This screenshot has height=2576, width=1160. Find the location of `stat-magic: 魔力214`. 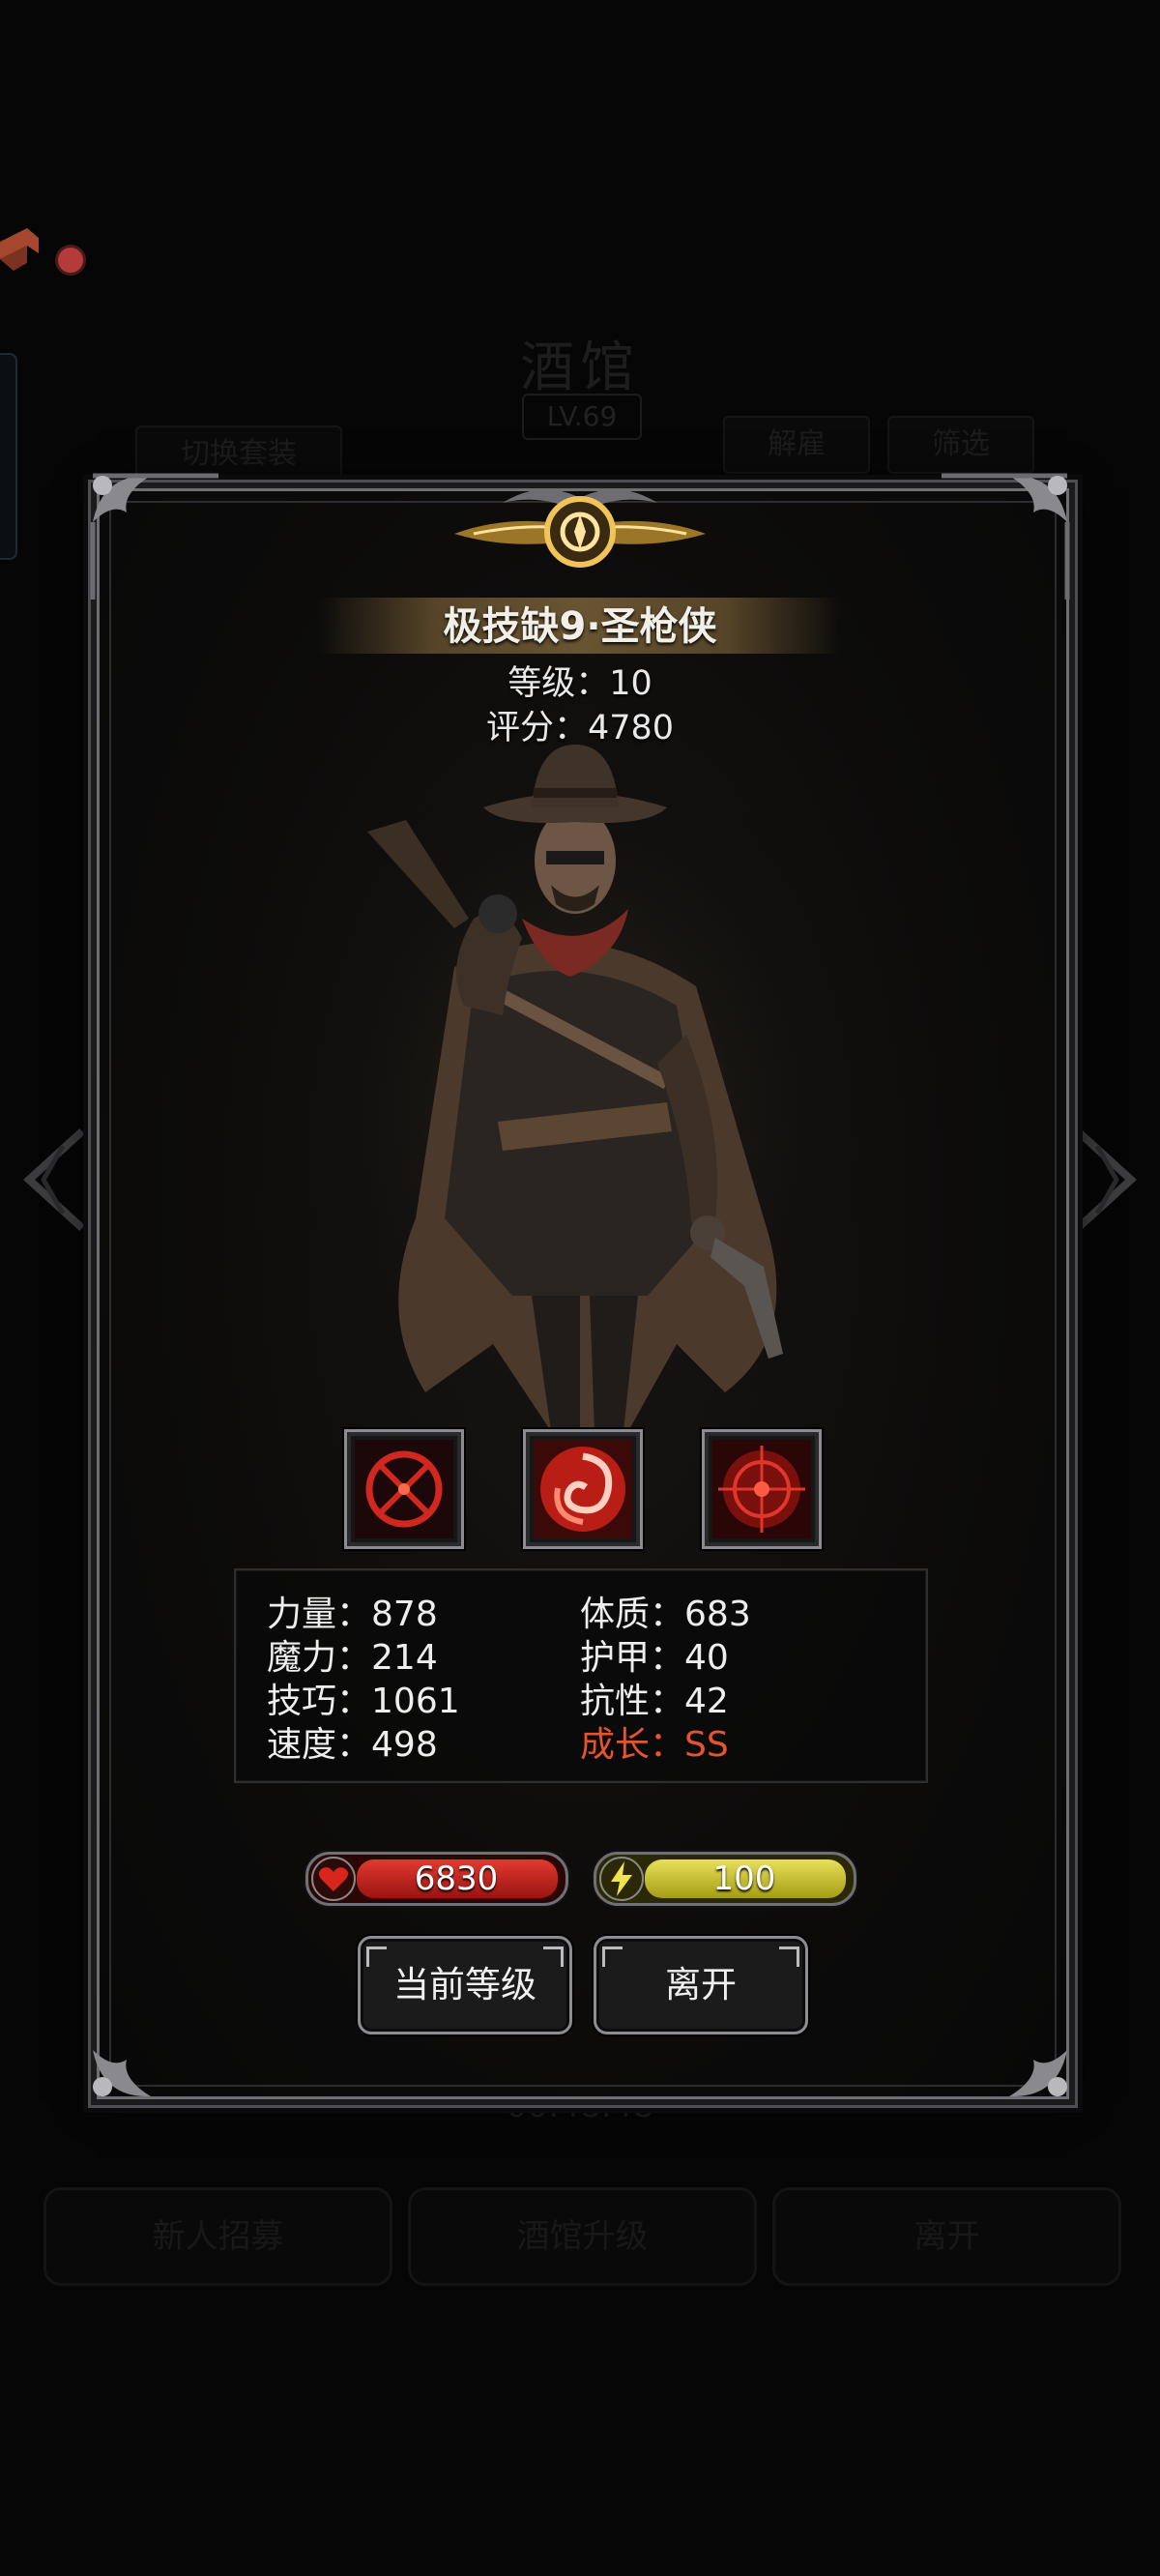

stat-magic: 魔力214 is located at coordinates (353, 1658).